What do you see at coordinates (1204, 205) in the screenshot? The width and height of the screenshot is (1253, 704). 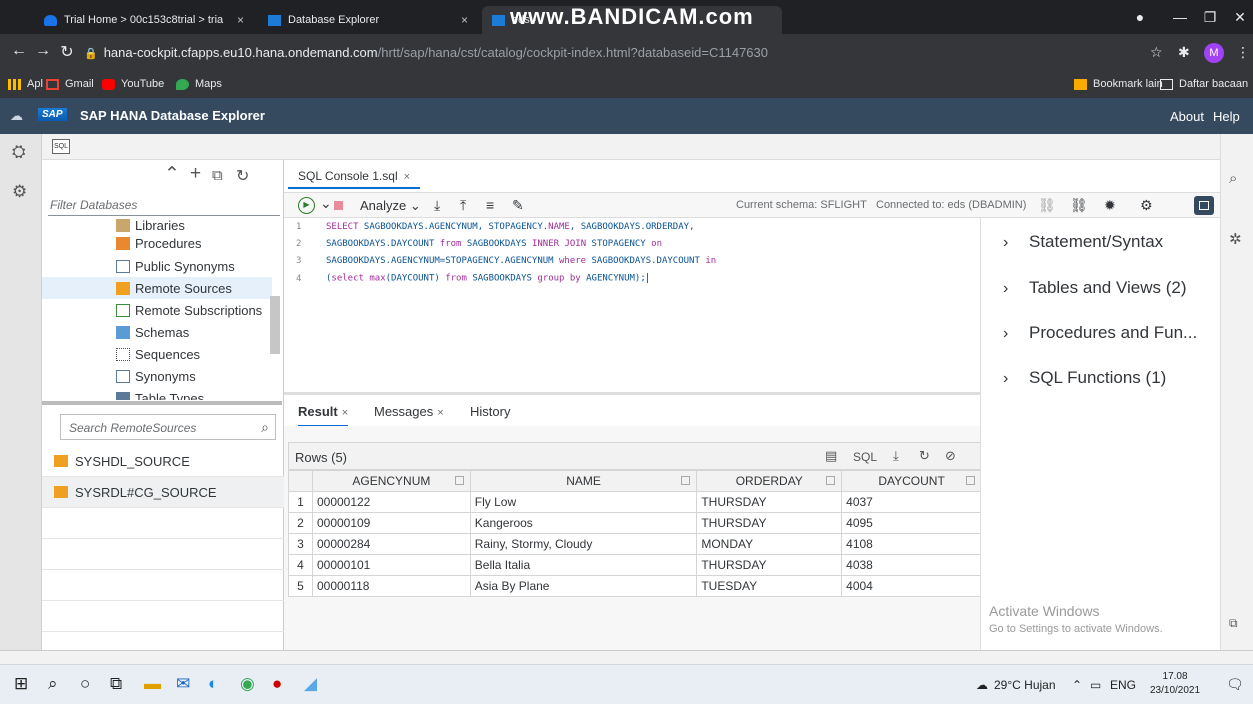 I see `toggle-side-panel-icon` at bounding box center [1204, 205].